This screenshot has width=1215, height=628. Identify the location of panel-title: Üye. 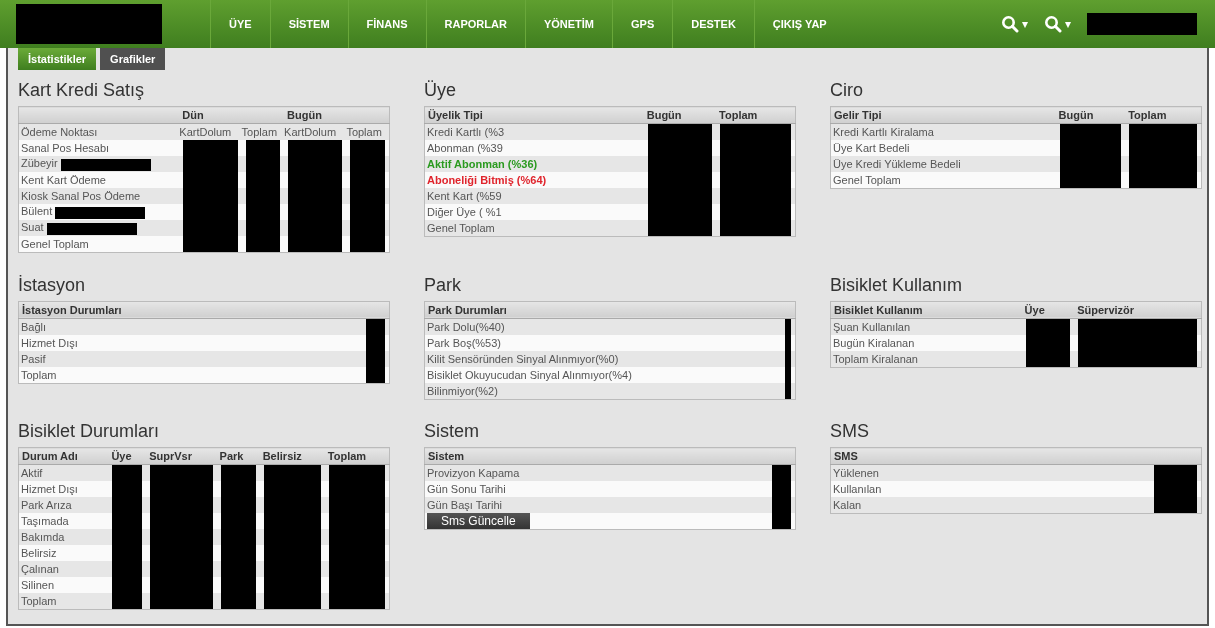
(440, 90).